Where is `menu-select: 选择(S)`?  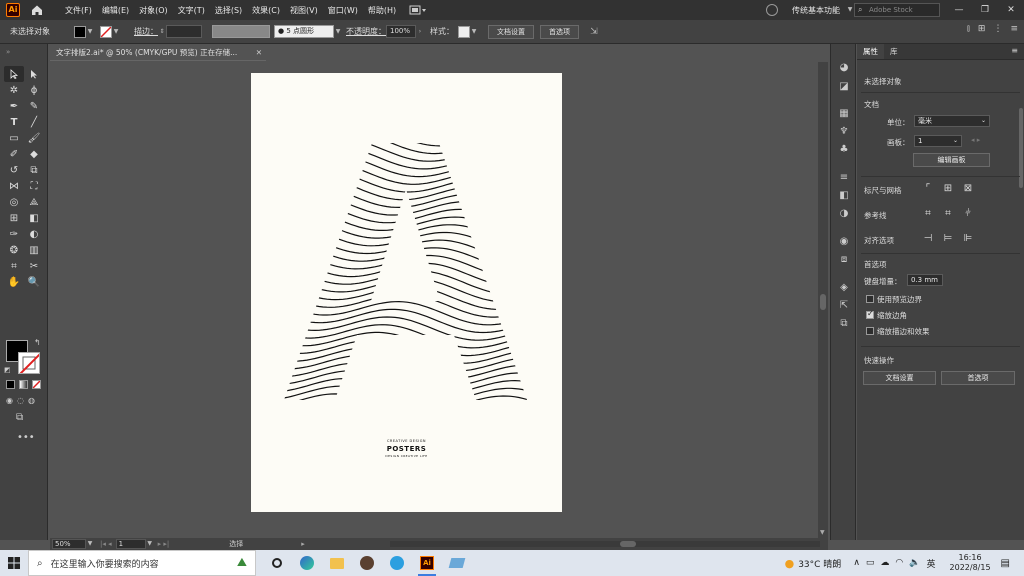
menu-select: 选择(S) is located at coordinates (228, 10).